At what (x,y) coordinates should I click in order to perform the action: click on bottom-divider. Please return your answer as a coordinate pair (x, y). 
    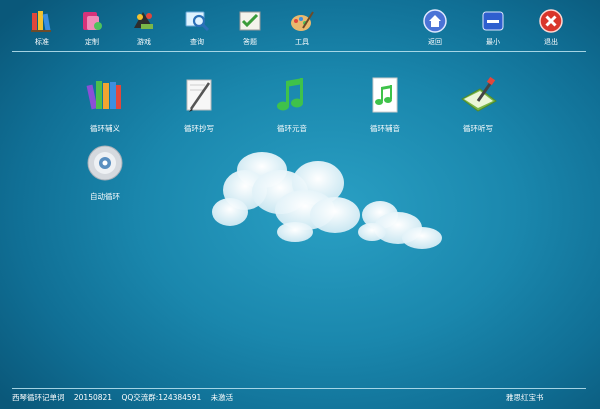
    Looking at the image, I should click on (299, 388).